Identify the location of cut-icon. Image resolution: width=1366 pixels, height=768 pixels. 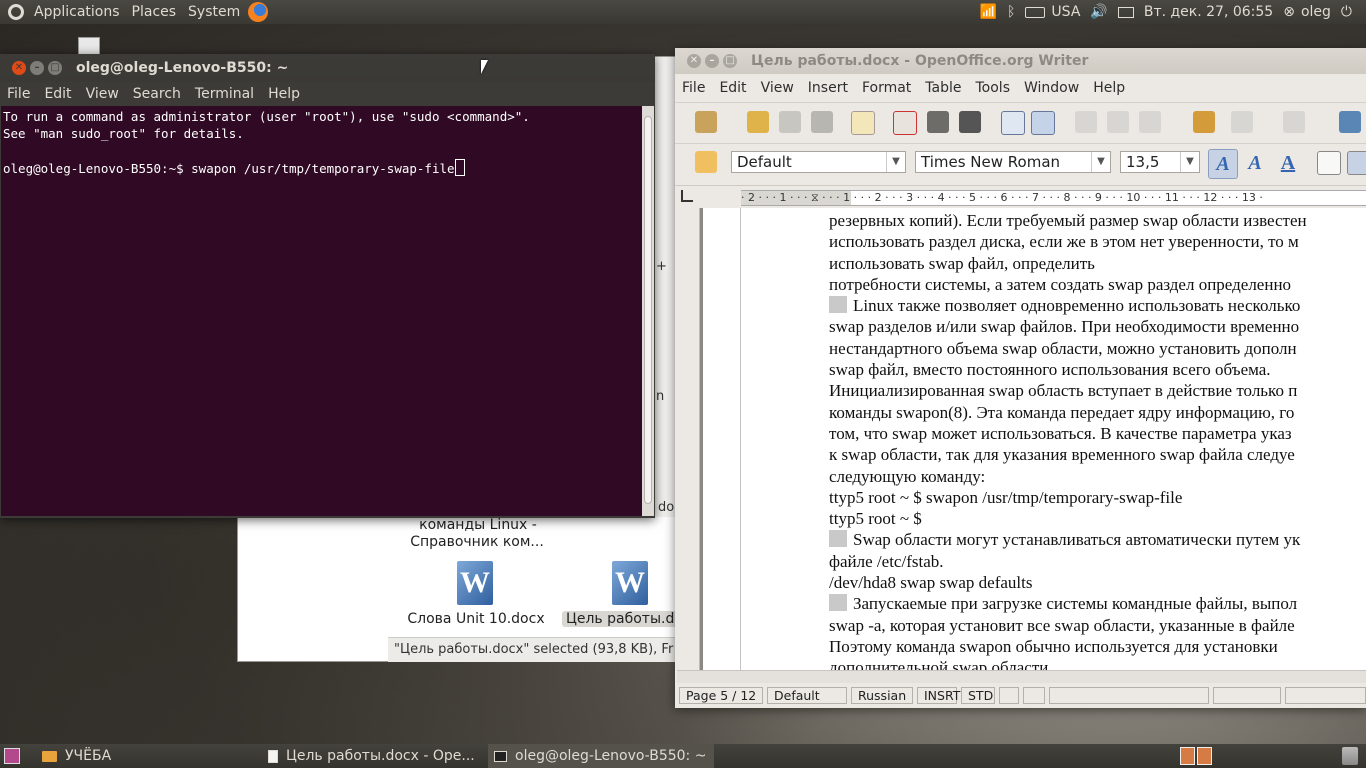
(1086, 122).